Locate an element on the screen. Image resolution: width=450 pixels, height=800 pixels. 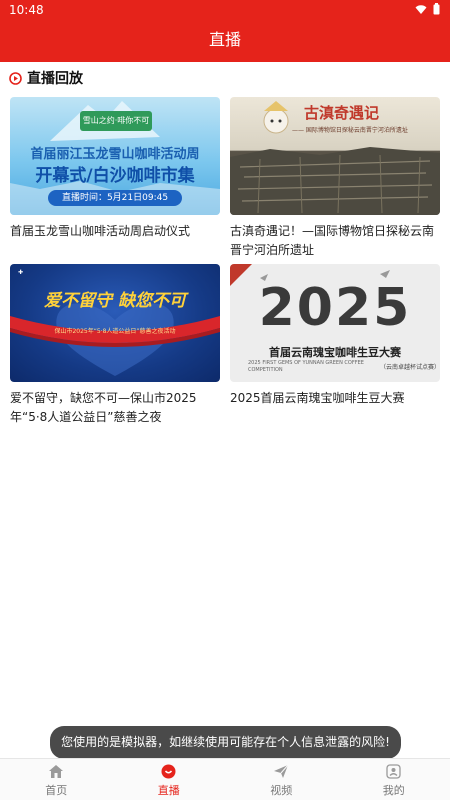
poster-subtitle: —— 国际博物馆日探秘云南晋宁河泊所遗址 is located at coordinates (350, 130).